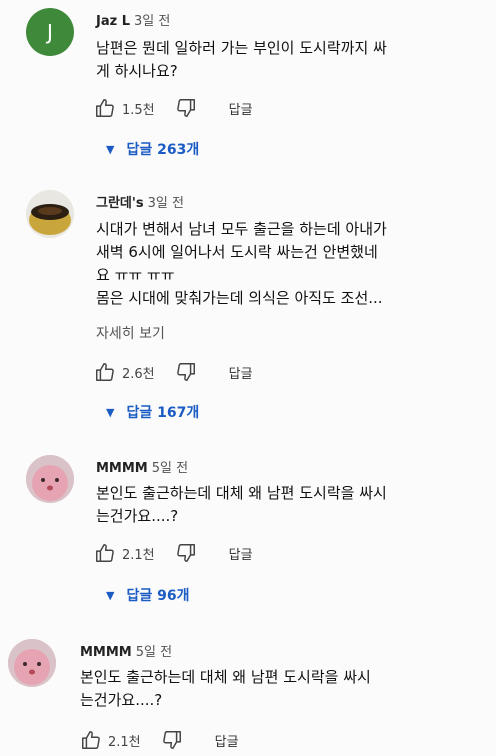 This screenshot has width=496, height=756. What do you see at coordinates (138, 374) in the screenshot?
I see `like-count: 2.6천` at bounding box center [138, 374].